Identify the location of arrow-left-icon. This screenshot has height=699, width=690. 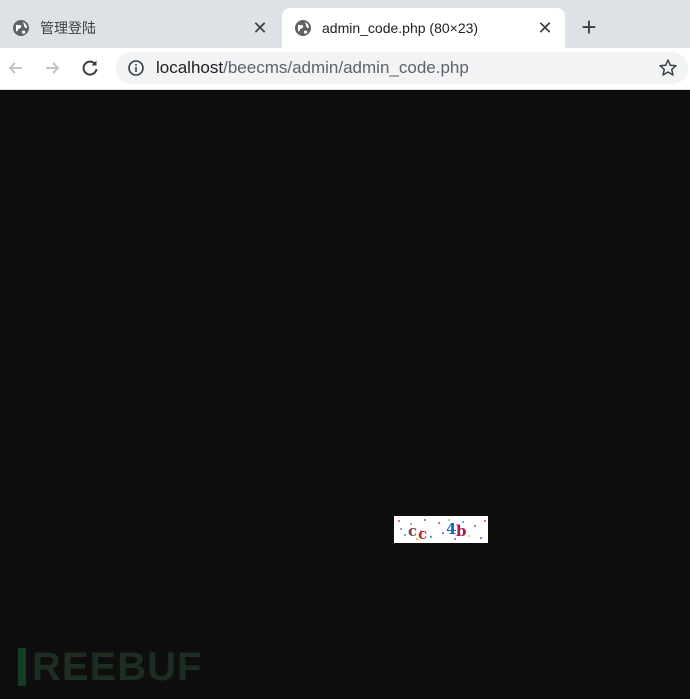
(15, 68).